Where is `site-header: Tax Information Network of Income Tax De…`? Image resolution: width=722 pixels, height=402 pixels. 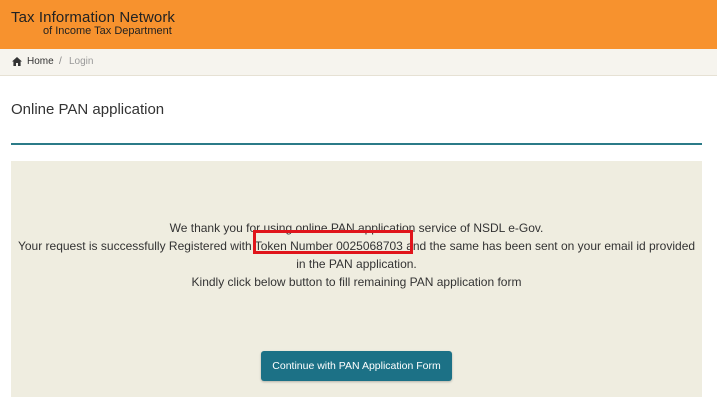
site-header: Tax Information Network of Income Tax De… is located at coordinates (358, 24).